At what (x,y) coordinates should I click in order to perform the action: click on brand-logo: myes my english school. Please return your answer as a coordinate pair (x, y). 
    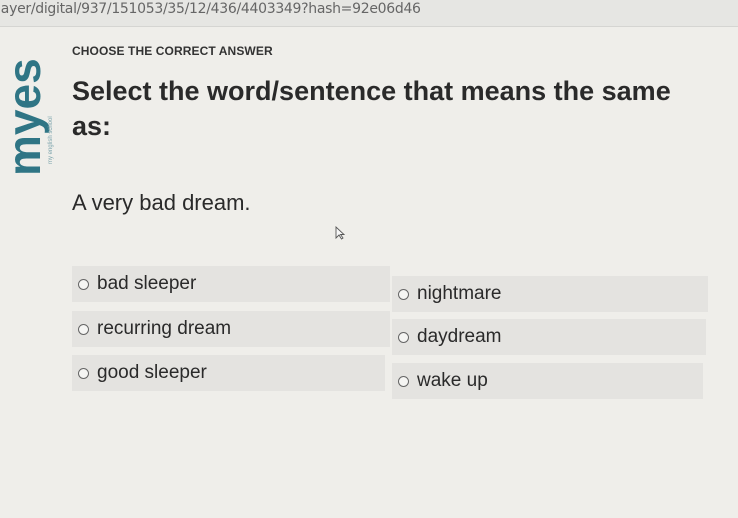
    Looking at the image, I should click on (30, 106).